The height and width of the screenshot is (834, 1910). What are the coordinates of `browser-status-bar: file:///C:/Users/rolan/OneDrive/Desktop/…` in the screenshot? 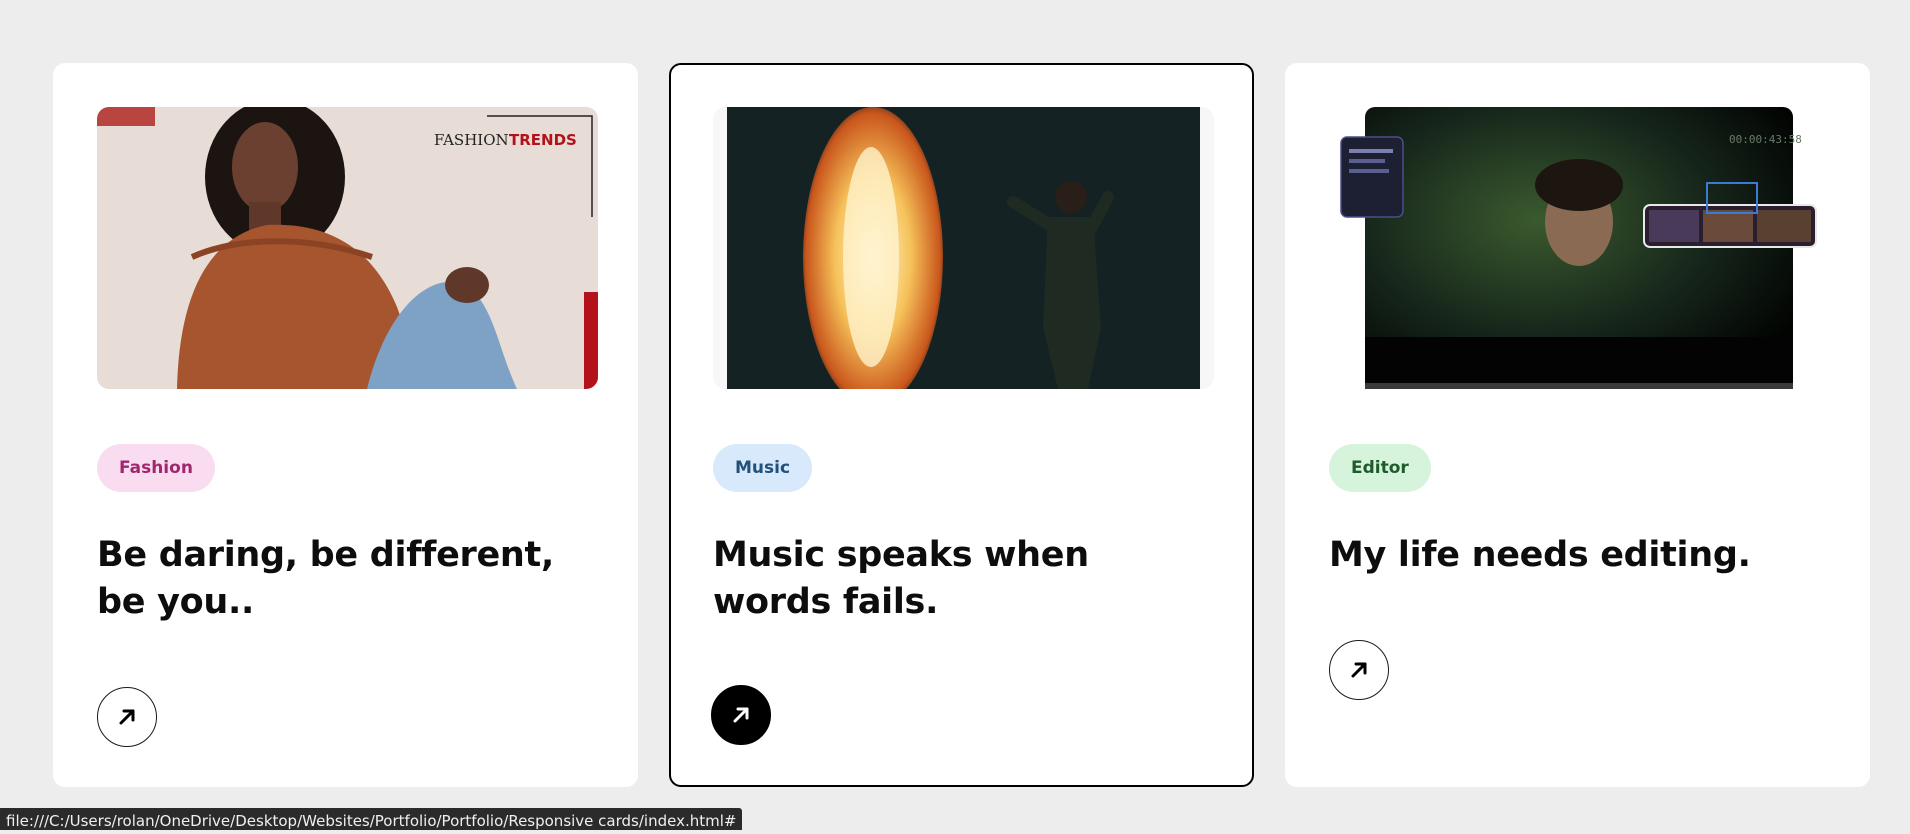 It's located at (371, 819).